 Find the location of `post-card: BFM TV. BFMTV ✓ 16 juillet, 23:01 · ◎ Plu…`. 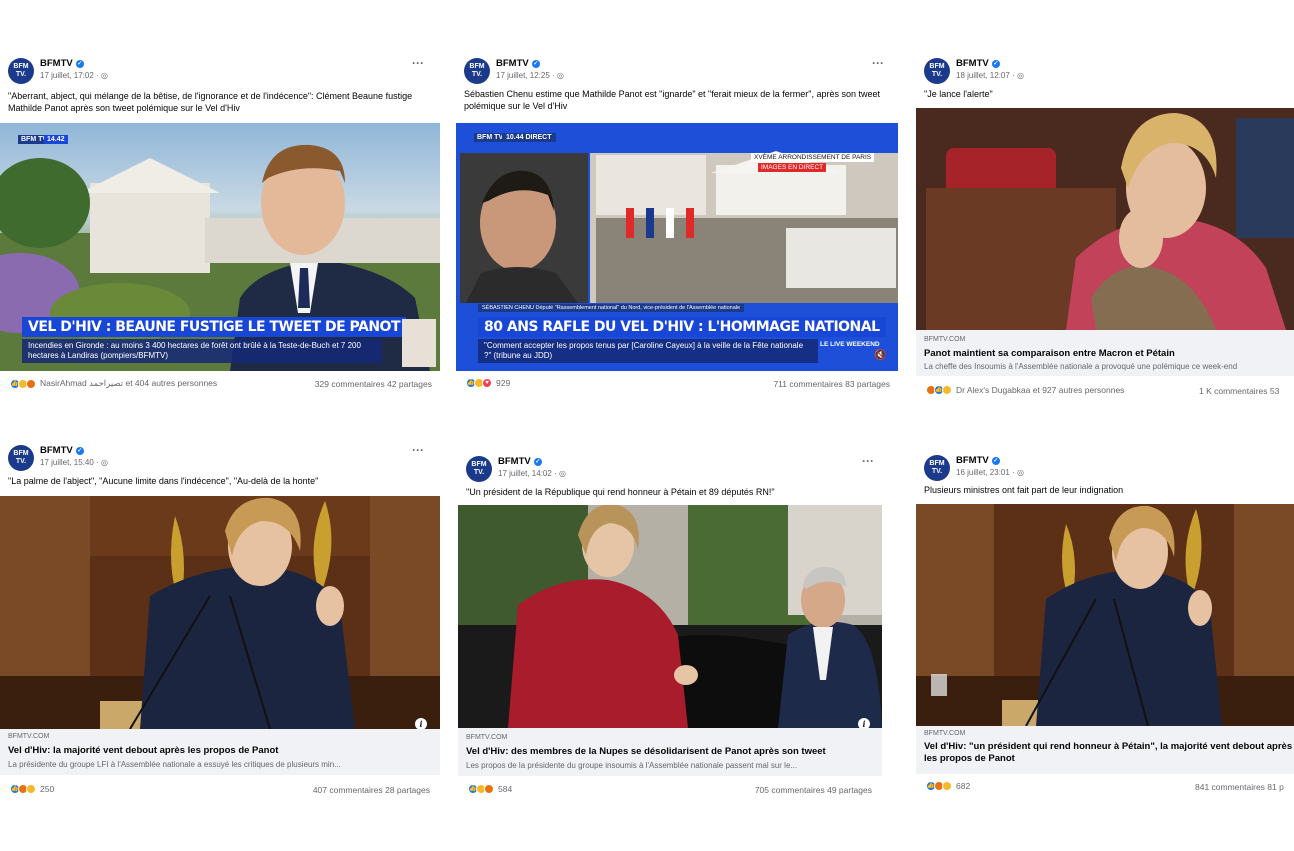

post-card: BFM TV. BFMTV ✓ 16 juillet, 23:01 · ◎ Plu… is located at coordinates (1105, 627).